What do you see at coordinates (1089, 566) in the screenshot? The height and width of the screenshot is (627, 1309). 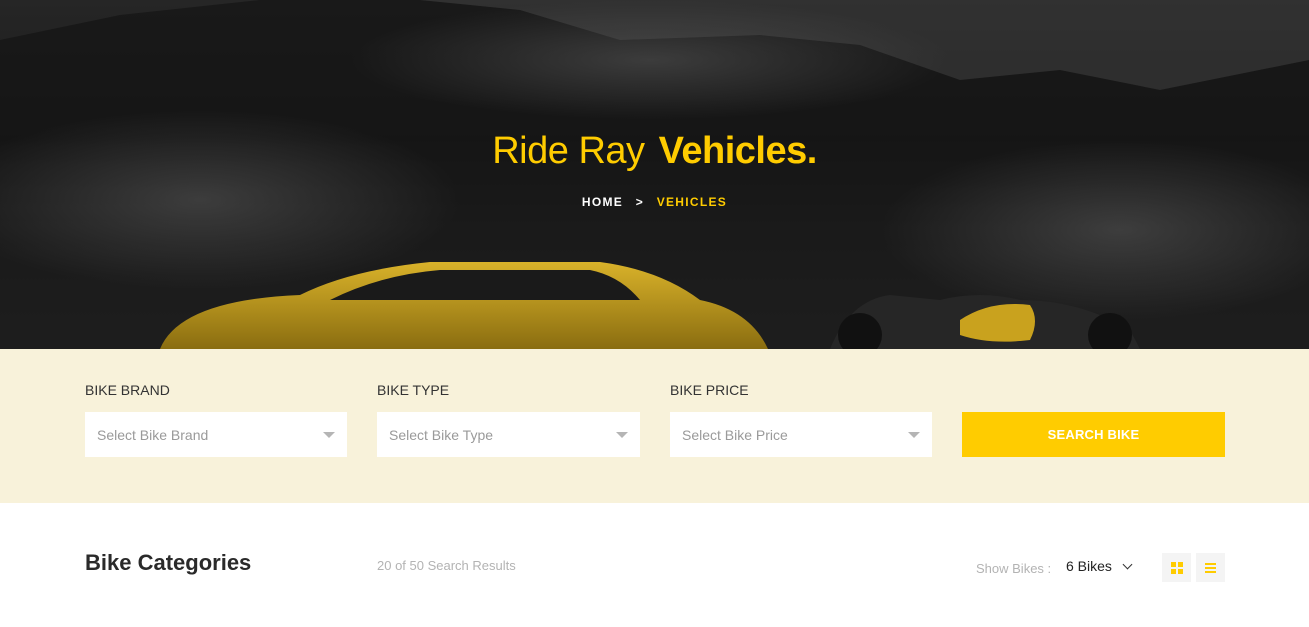 I see `show-bikes-value: 6 Bikes` at bounding box center [1089, 566].